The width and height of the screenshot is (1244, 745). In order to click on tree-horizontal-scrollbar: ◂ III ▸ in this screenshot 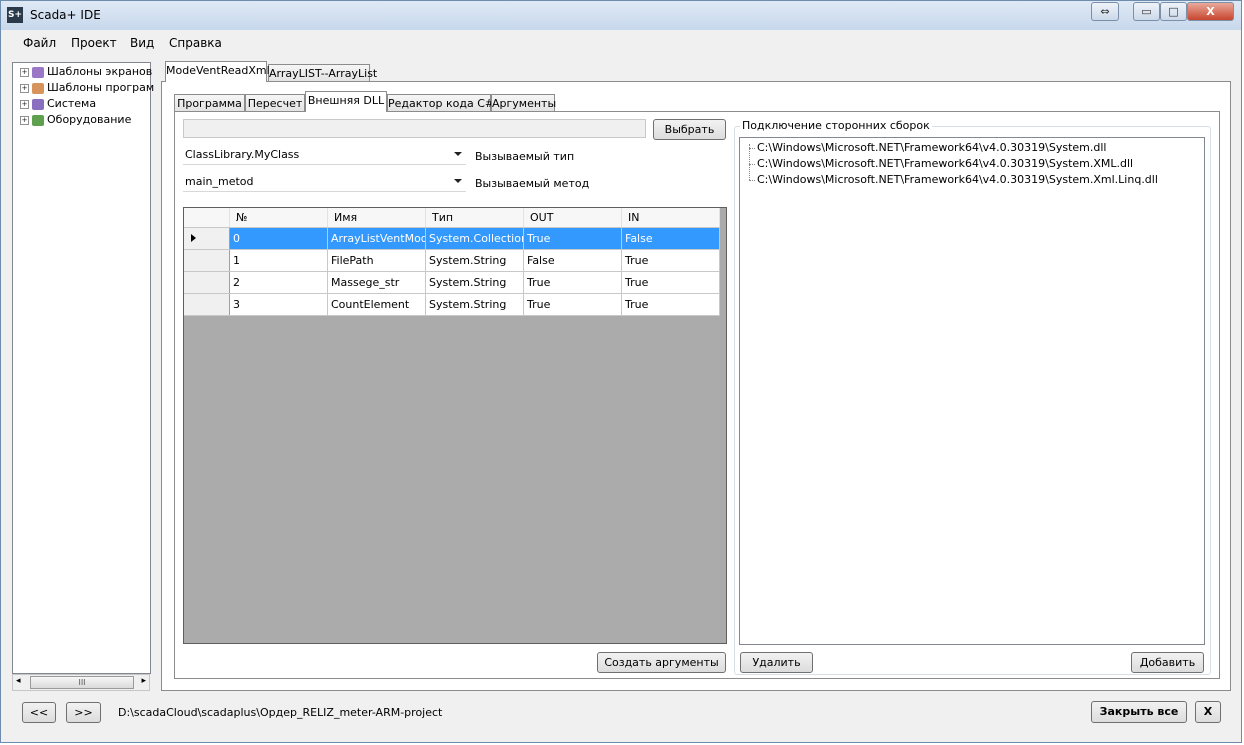, I will do `click(81, 682)`.